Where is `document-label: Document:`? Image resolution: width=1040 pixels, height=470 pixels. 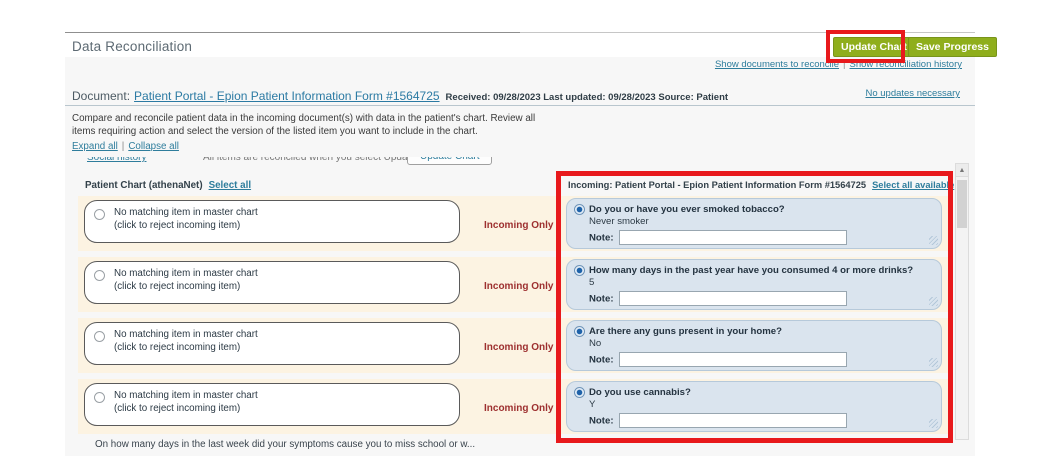 document-label: Document: is located at coordinates (101, 96).